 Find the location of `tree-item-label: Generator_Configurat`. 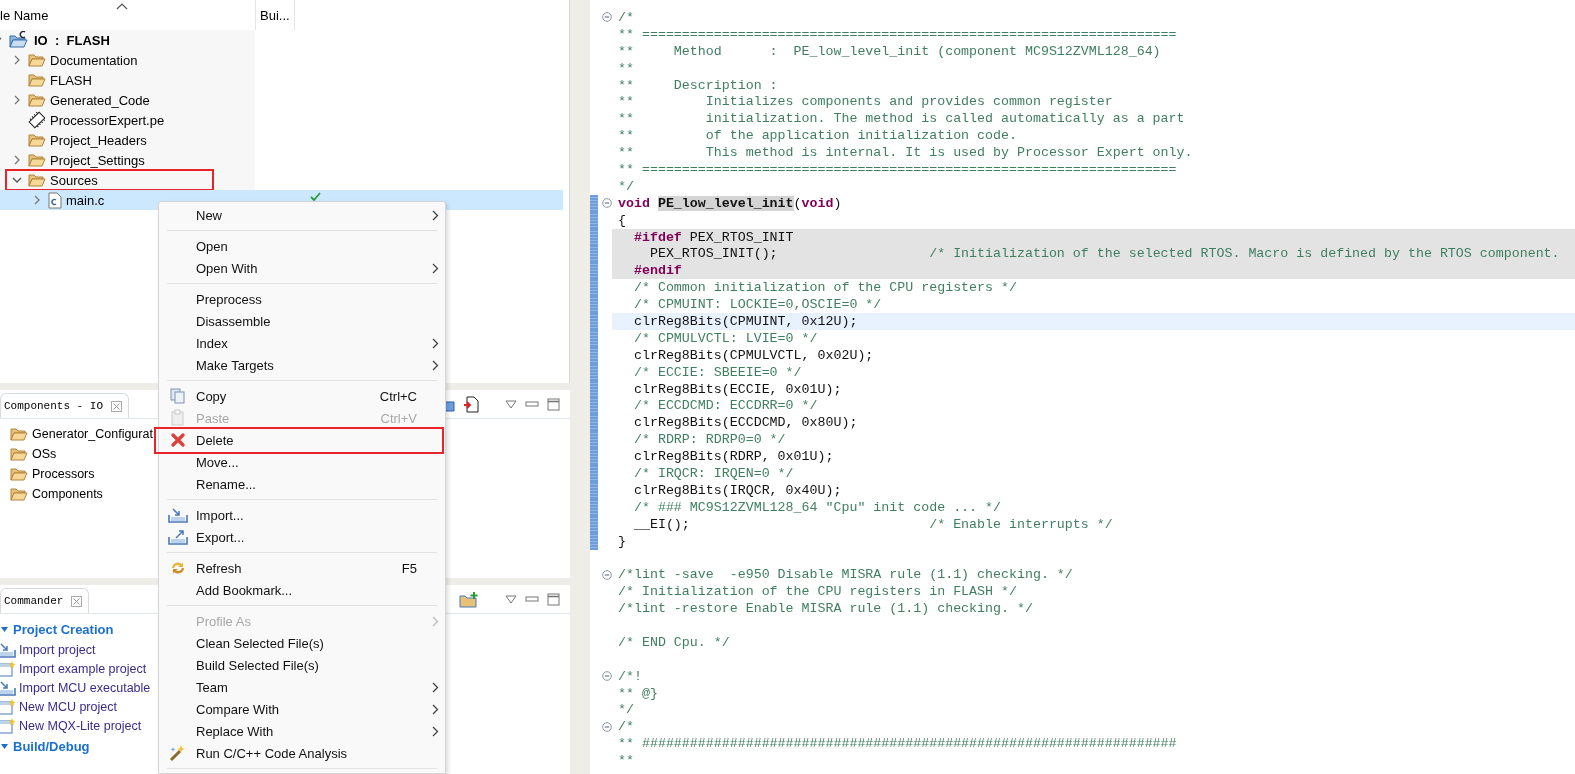

tree-item-label: Generator_Configurat is located at coordinates (92, 434).